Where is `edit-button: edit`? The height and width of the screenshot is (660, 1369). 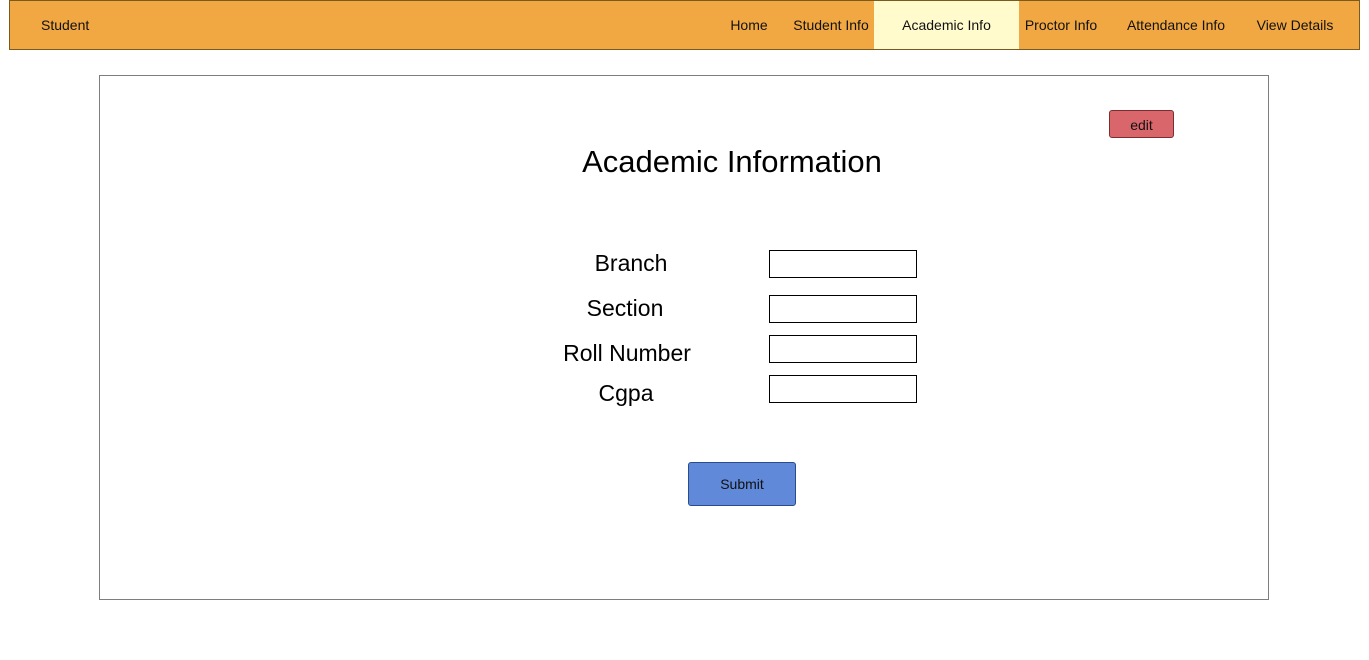 edit-button: edit is located at coordinates (1141, 124).